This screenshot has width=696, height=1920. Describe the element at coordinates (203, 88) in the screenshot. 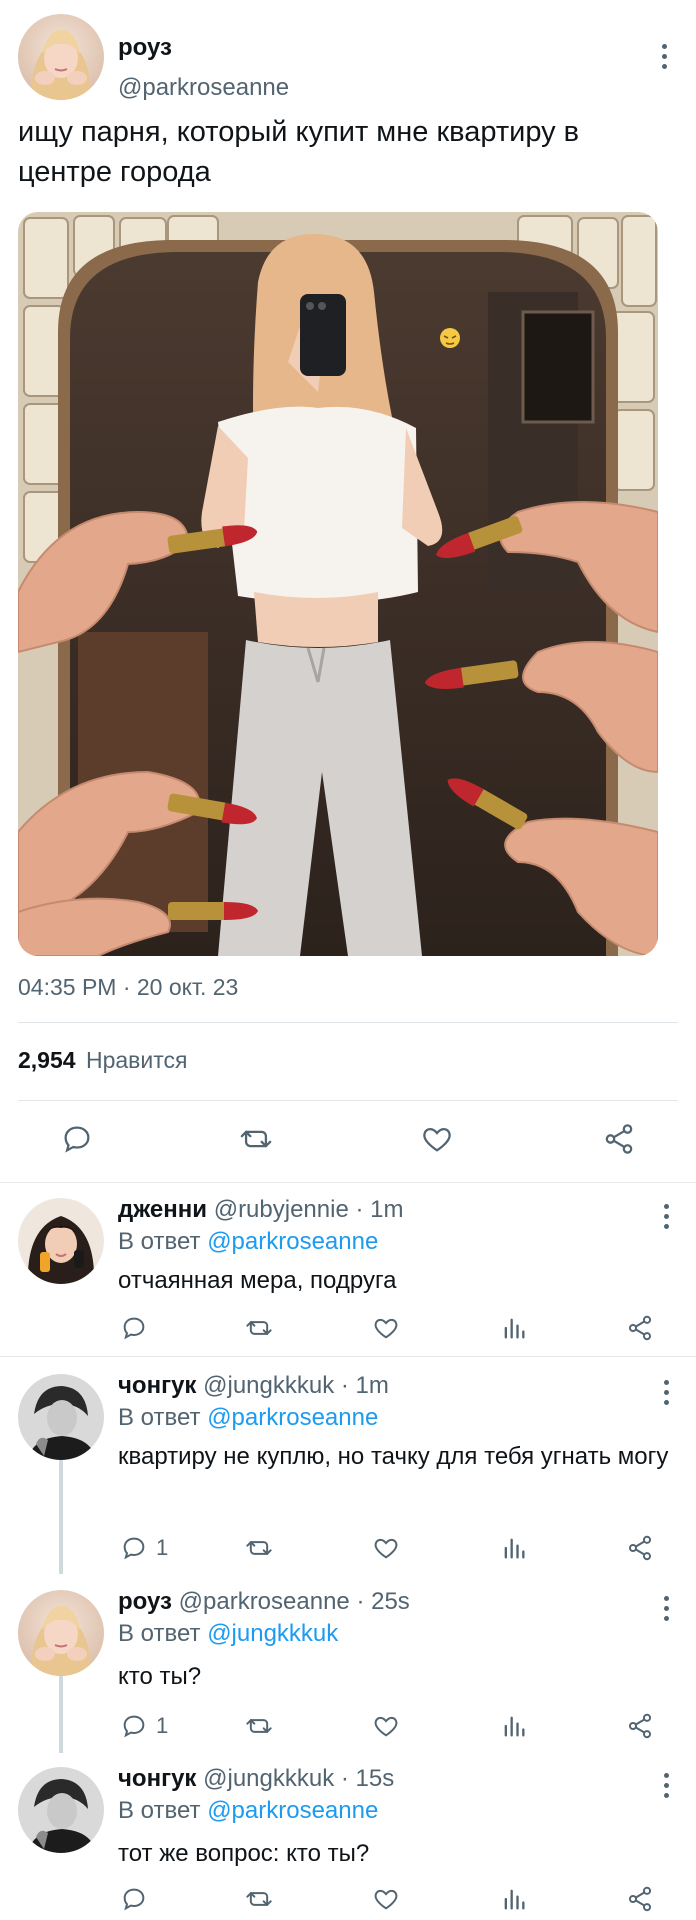

I see `author-handle: @parkroseanne` at that location.